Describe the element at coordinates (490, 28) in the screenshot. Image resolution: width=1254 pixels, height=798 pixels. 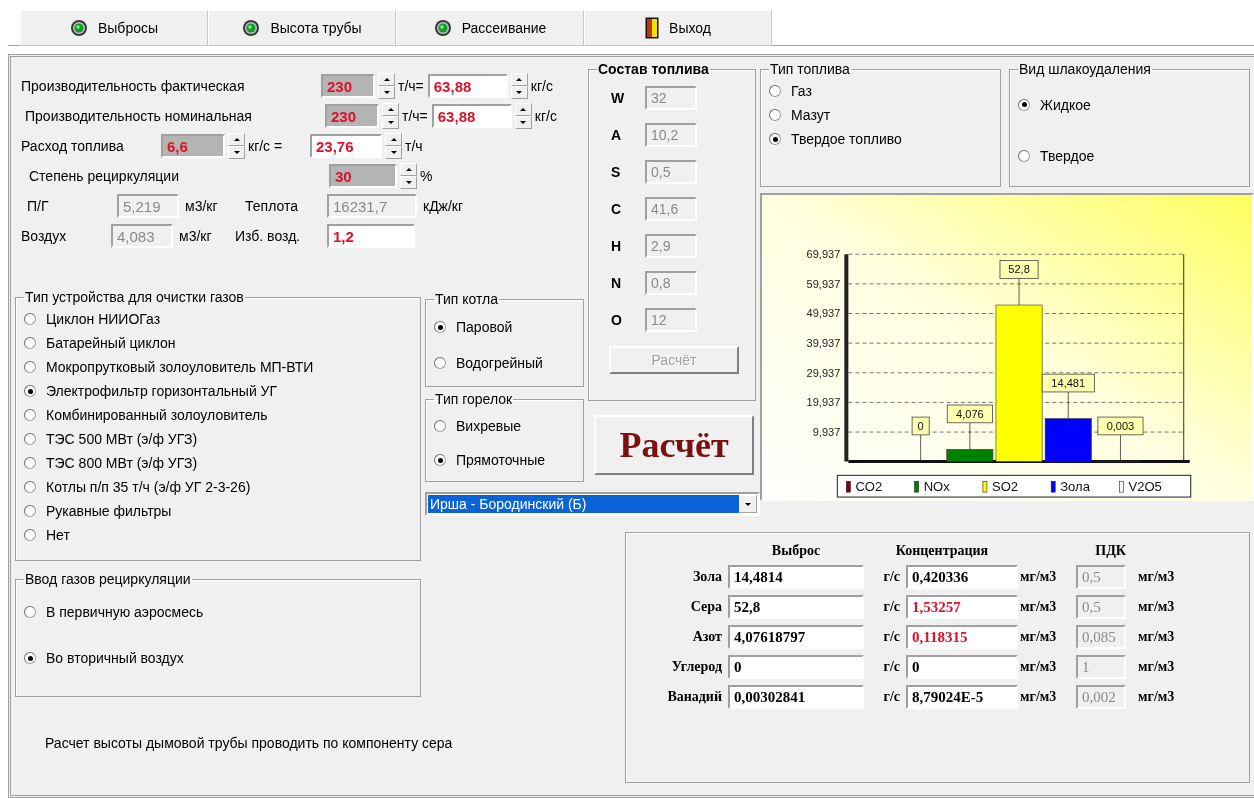
I see `toolbar-button: Рассеивание` at that location.